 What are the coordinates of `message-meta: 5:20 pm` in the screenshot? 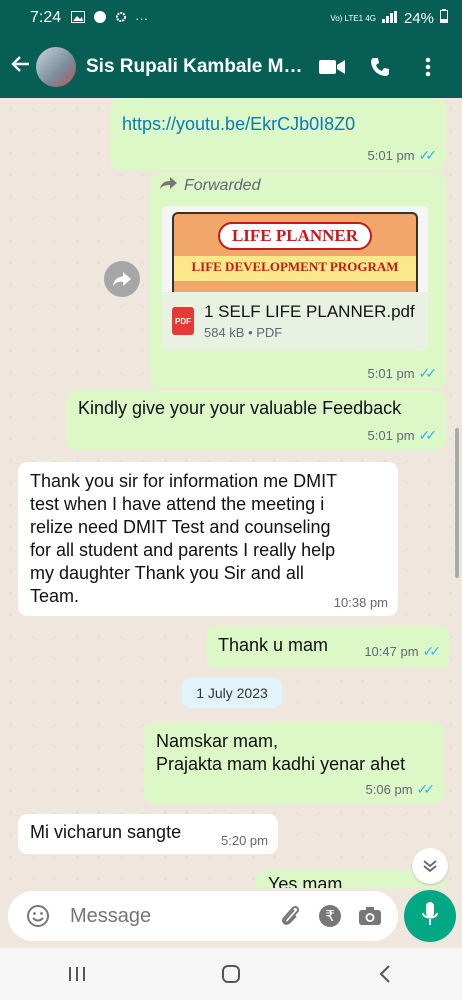 It's located at (244, 840).